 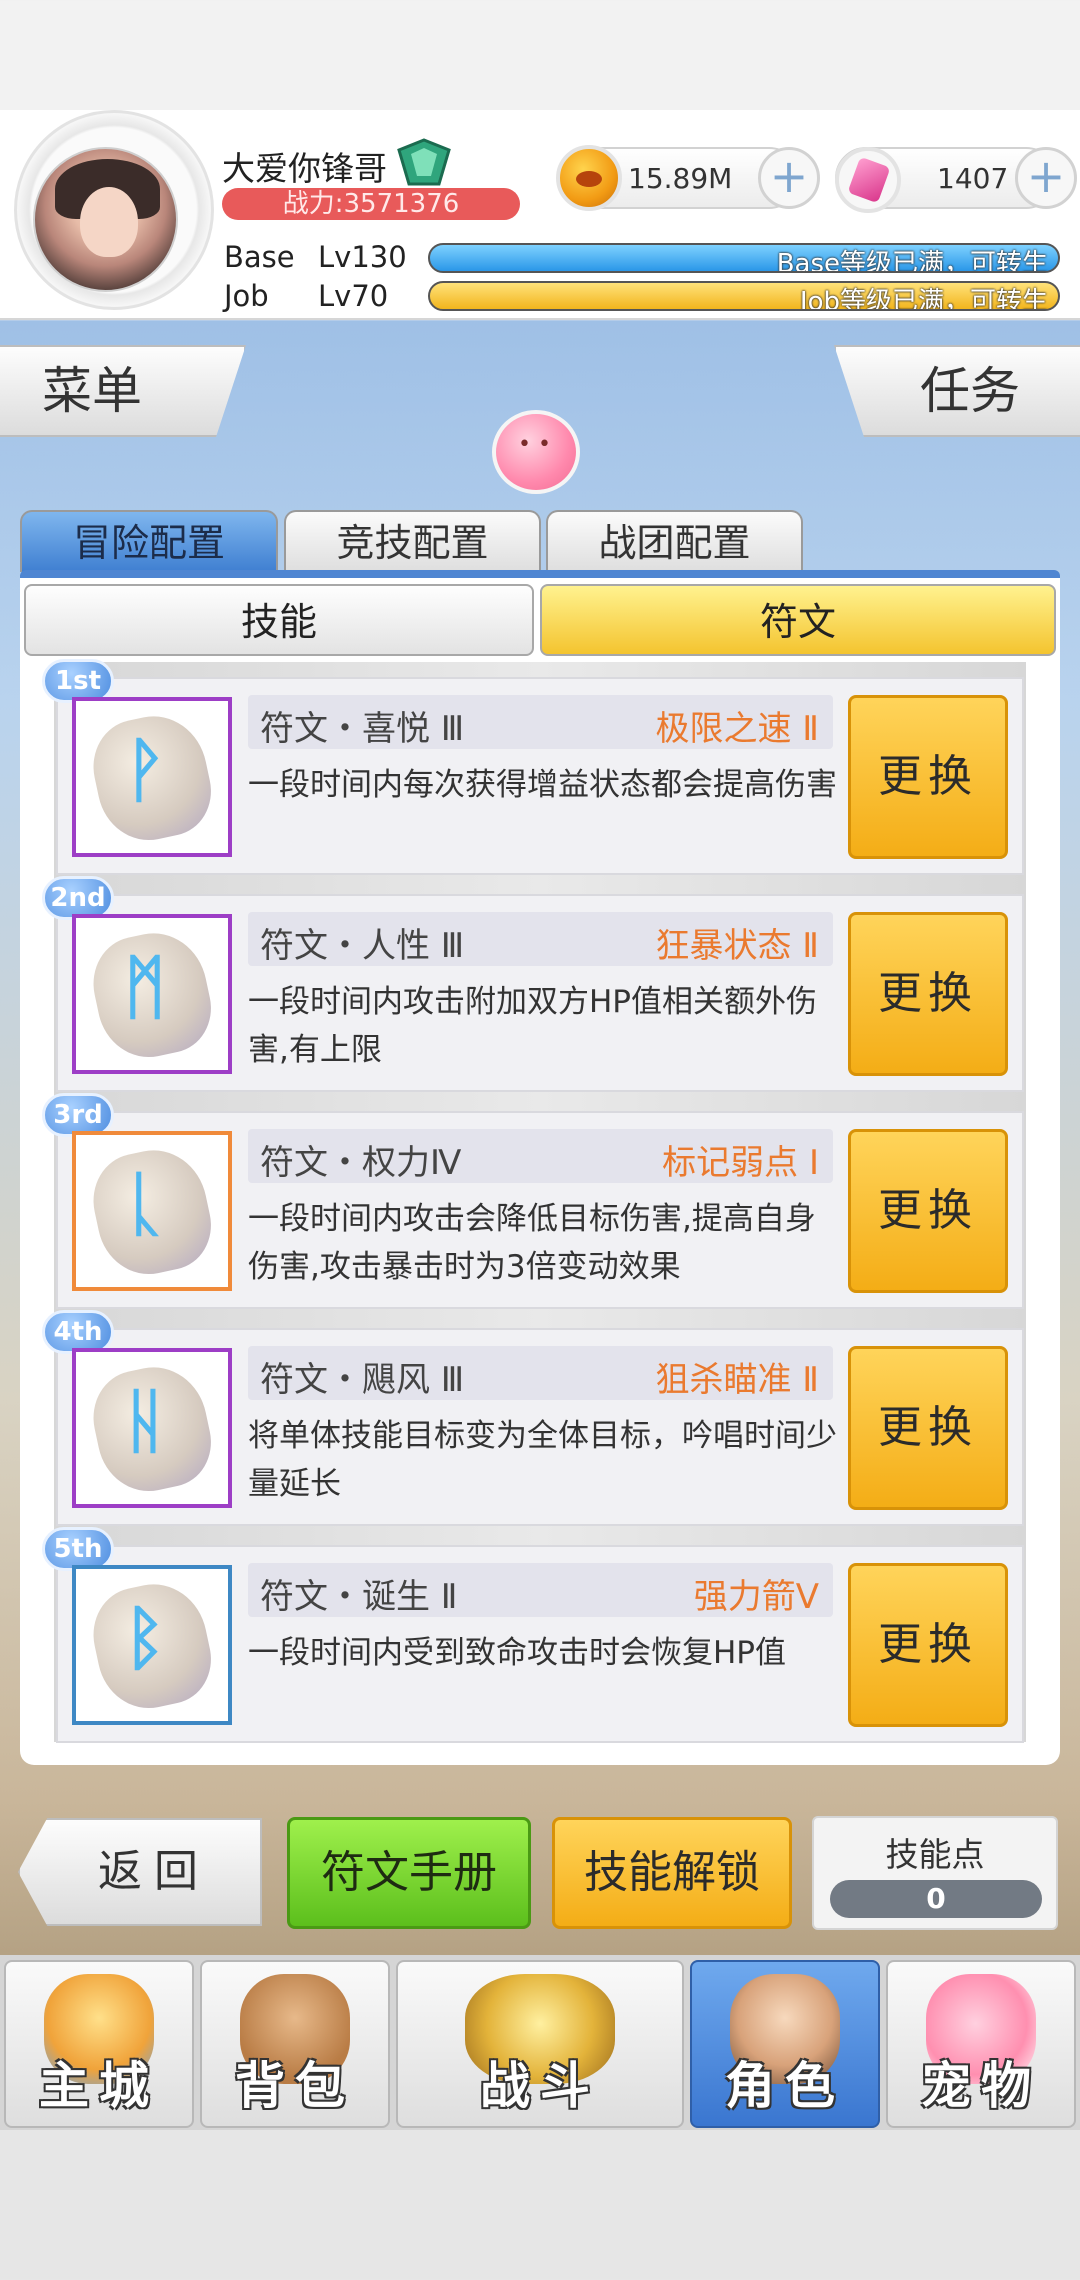 I want to click on rune-description: 一段时间内攻击附加双方HP值相关额外伤害,有上限, so click(x=533, y=1026).